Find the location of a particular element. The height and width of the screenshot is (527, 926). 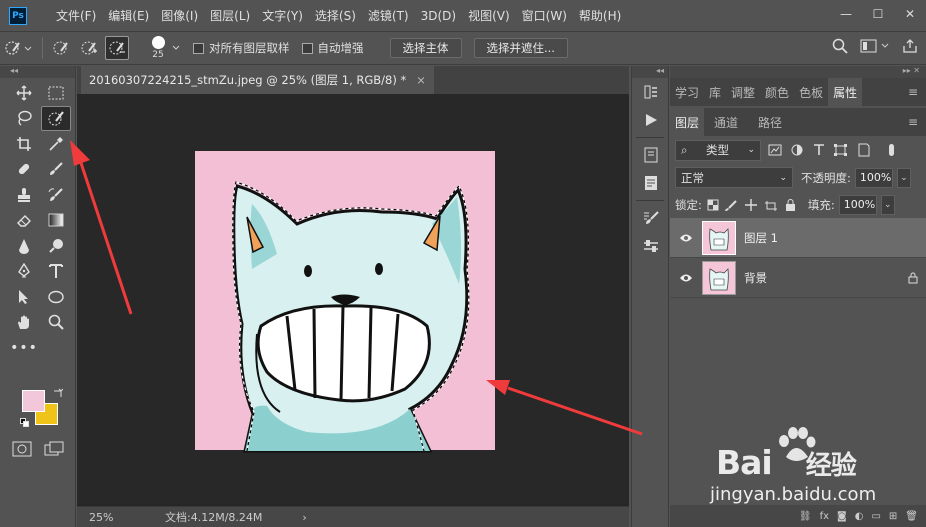

tab-adjustments: 调整 is located at coordinates (743, 92).